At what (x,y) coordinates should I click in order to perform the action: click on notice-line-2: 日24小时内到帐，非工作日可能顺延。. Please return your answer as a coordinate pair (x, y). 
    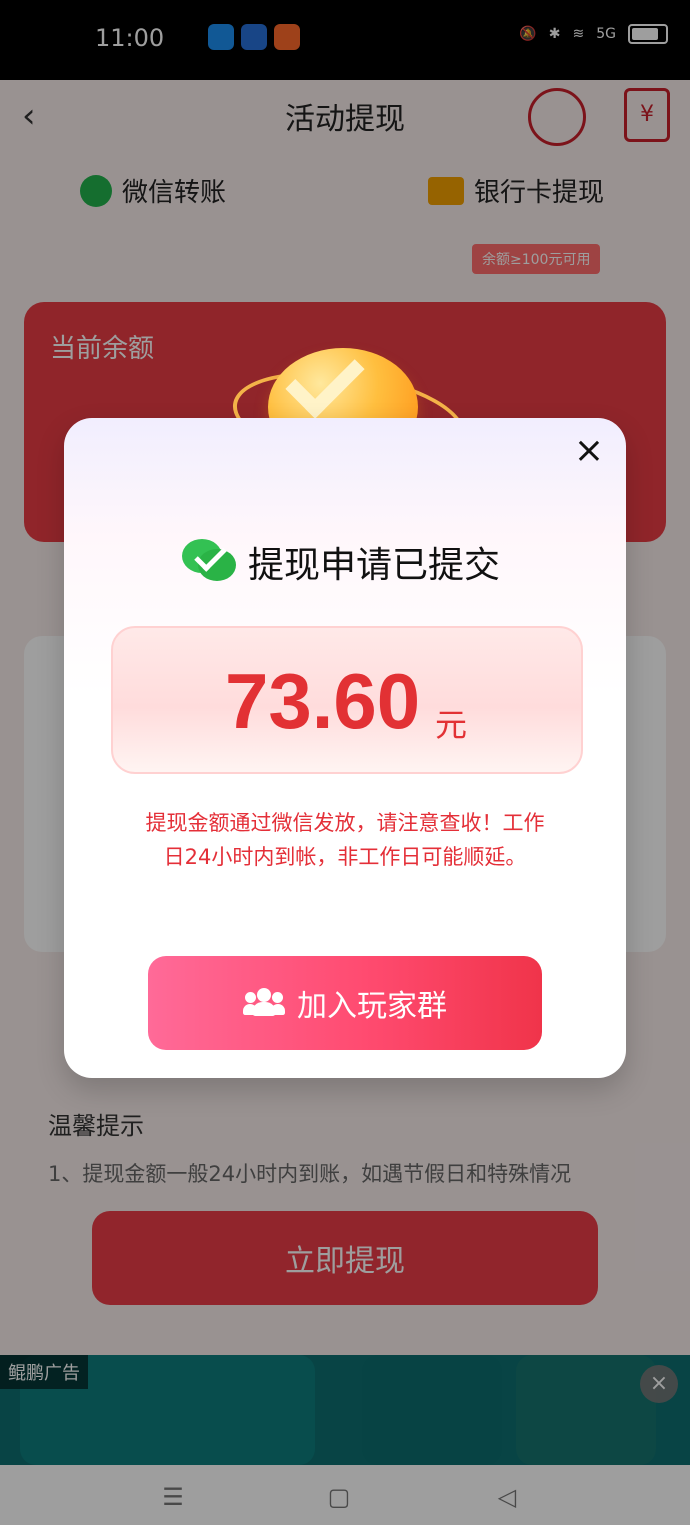
    Looking at the image, I should click on (345, 857).